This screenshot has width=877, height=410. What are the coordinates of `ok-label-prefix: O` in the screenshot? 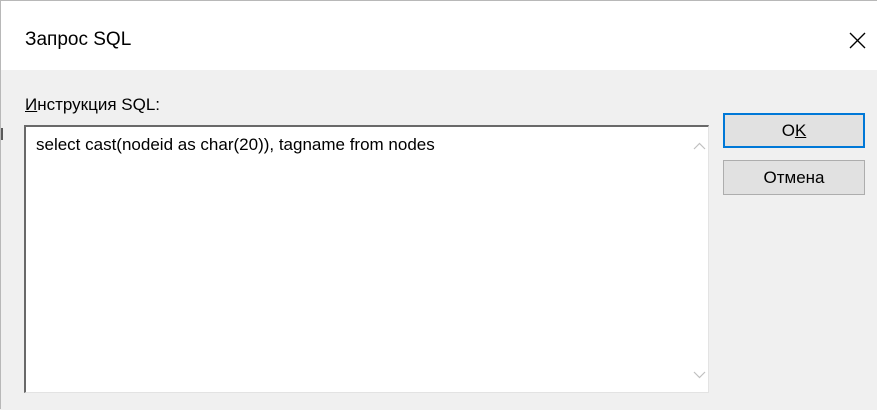 It's located at (788, 130).